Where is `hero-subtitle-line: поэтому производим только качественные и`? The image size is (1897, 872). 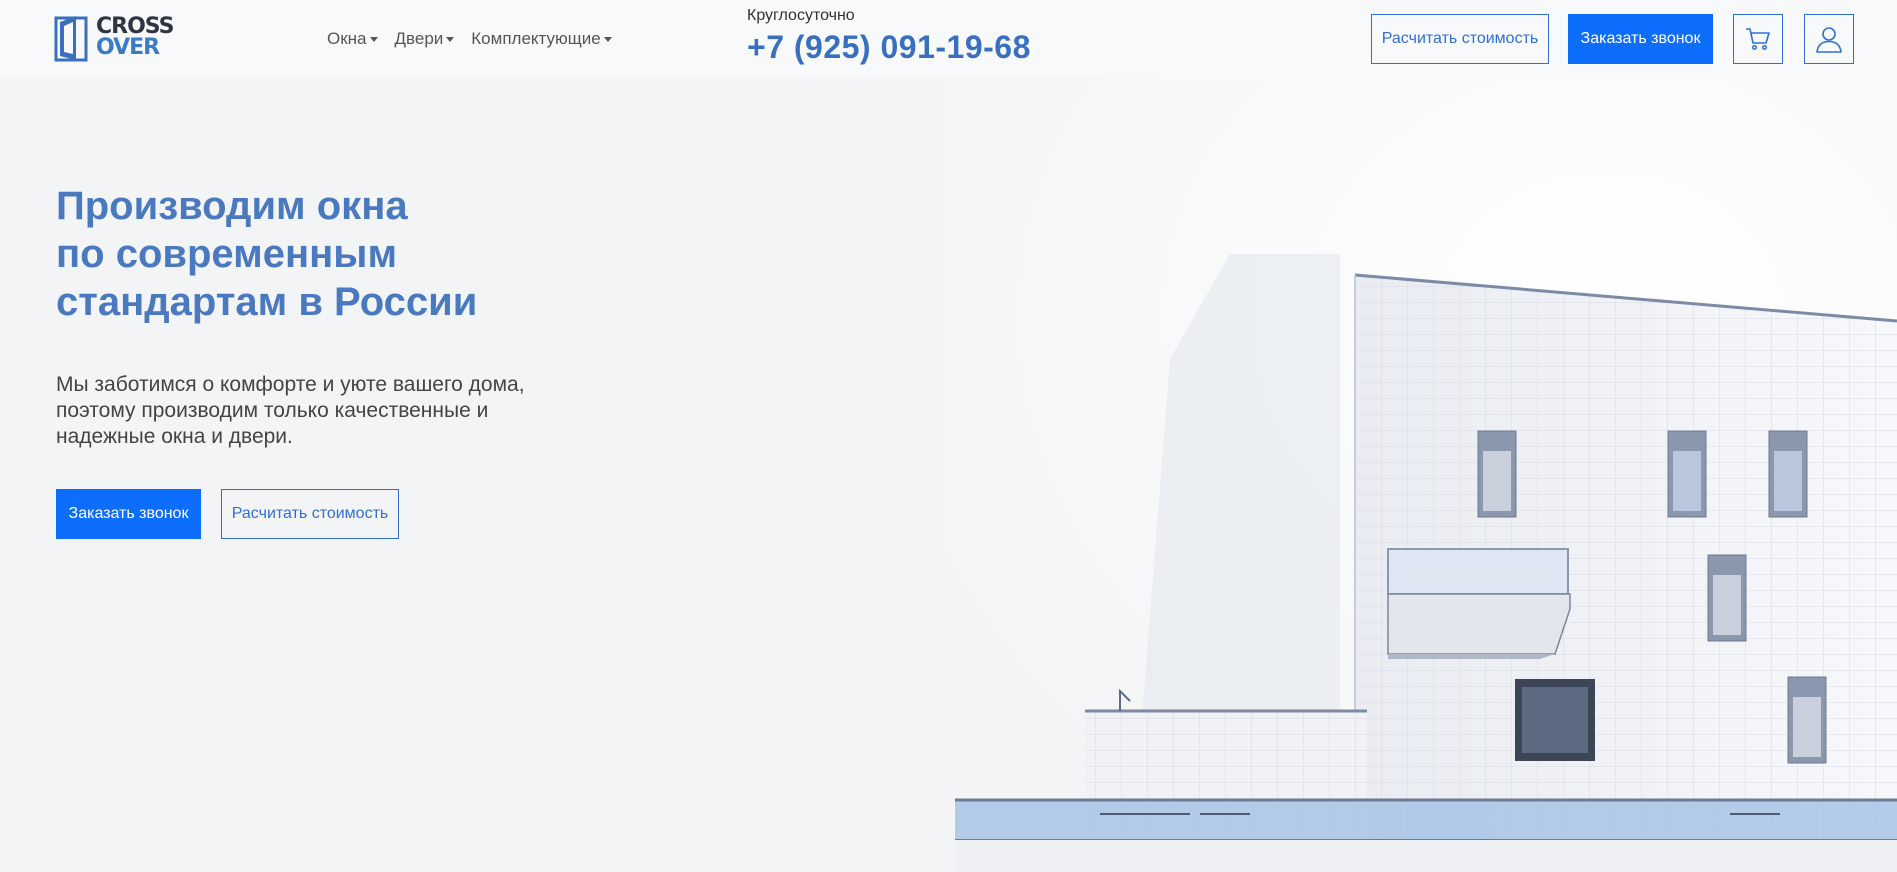 hero-subtitle-line: поэтому производим только качественные и is located at coordinates (272, 410).